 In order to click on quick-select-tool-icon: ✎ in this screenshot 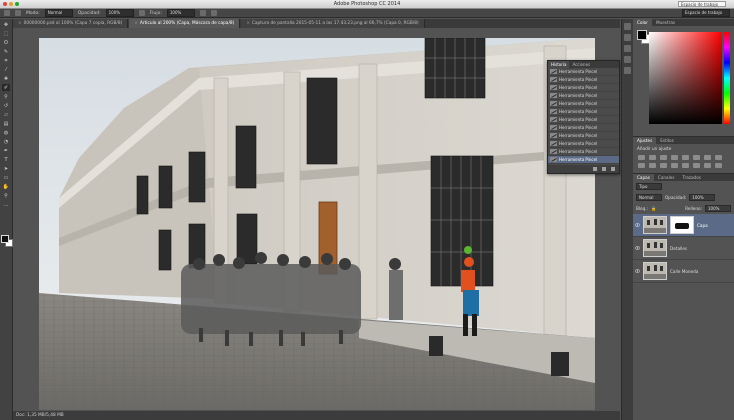, I will do `click(6, 51)`.